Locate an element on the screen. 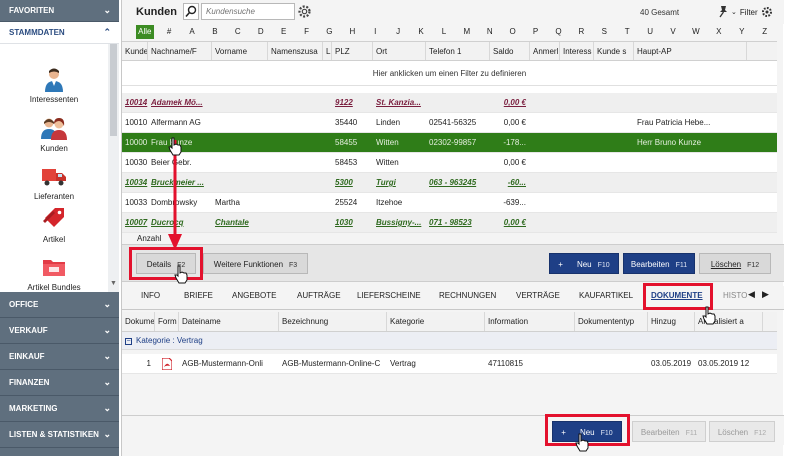 This screenshot has width=785, height=456. column-header: Nachname/F is located at coordinates (180, 51).